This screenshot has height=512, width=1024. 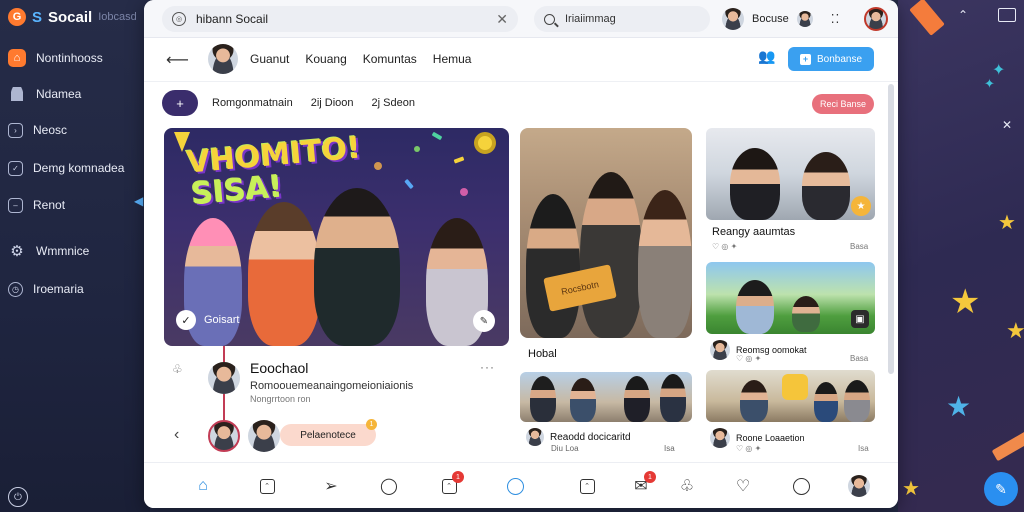 What do you see at coordinates (625, 19) in the screenshot?
I see `search-input` at bounding box center [625, 19].